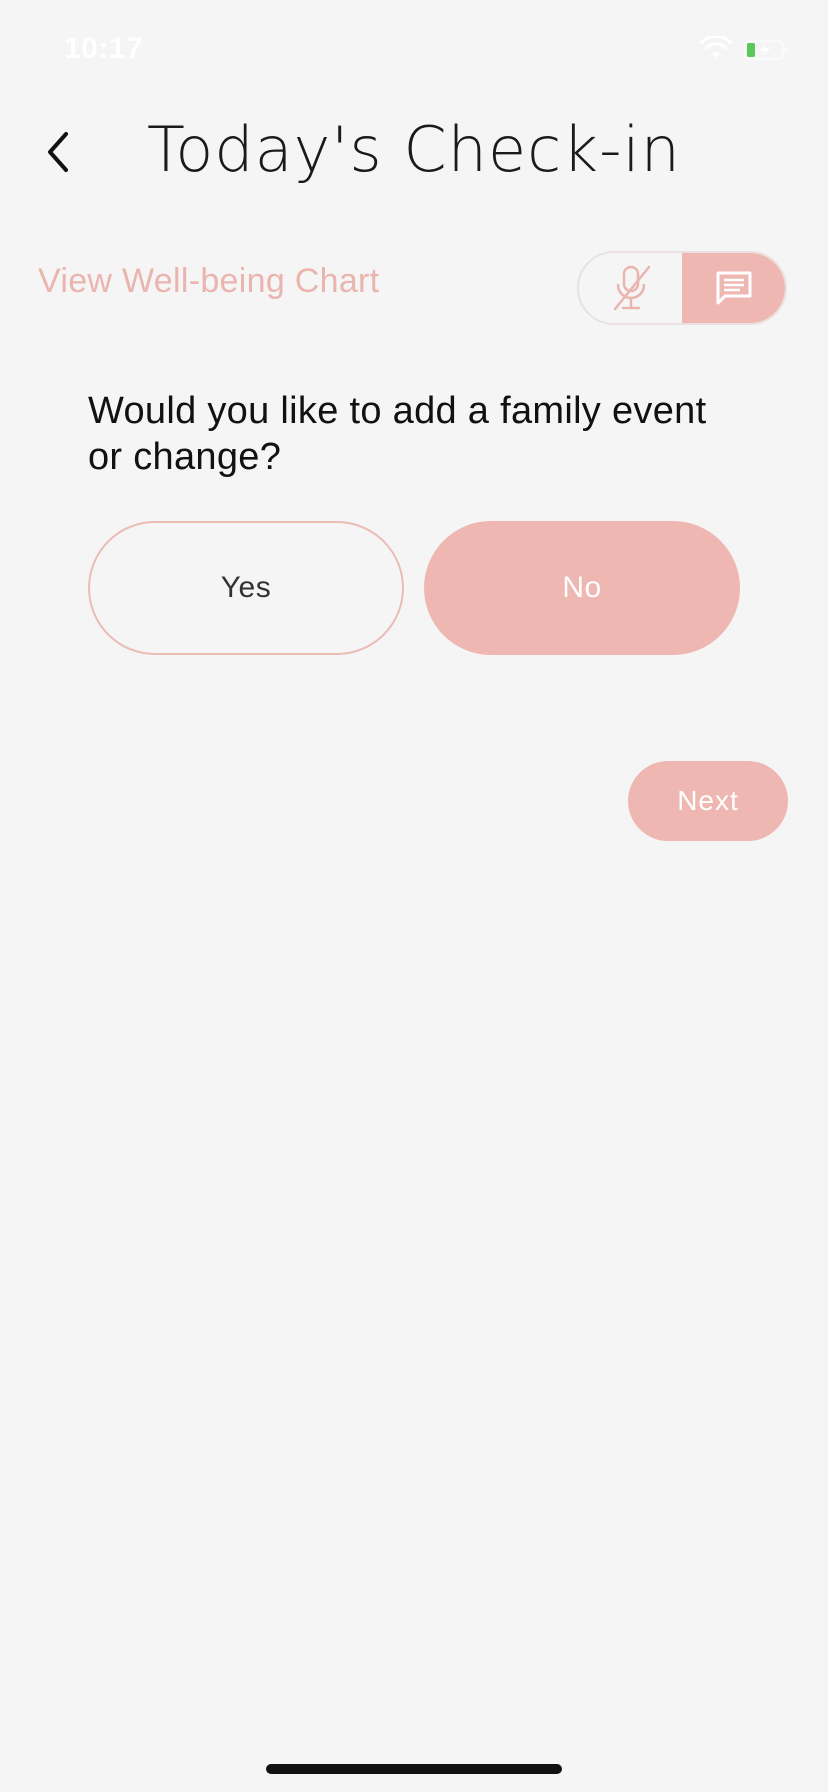 The height and width of the screenshot is (1792, 828). I want to click on next-button: Next, so click(708, 801).